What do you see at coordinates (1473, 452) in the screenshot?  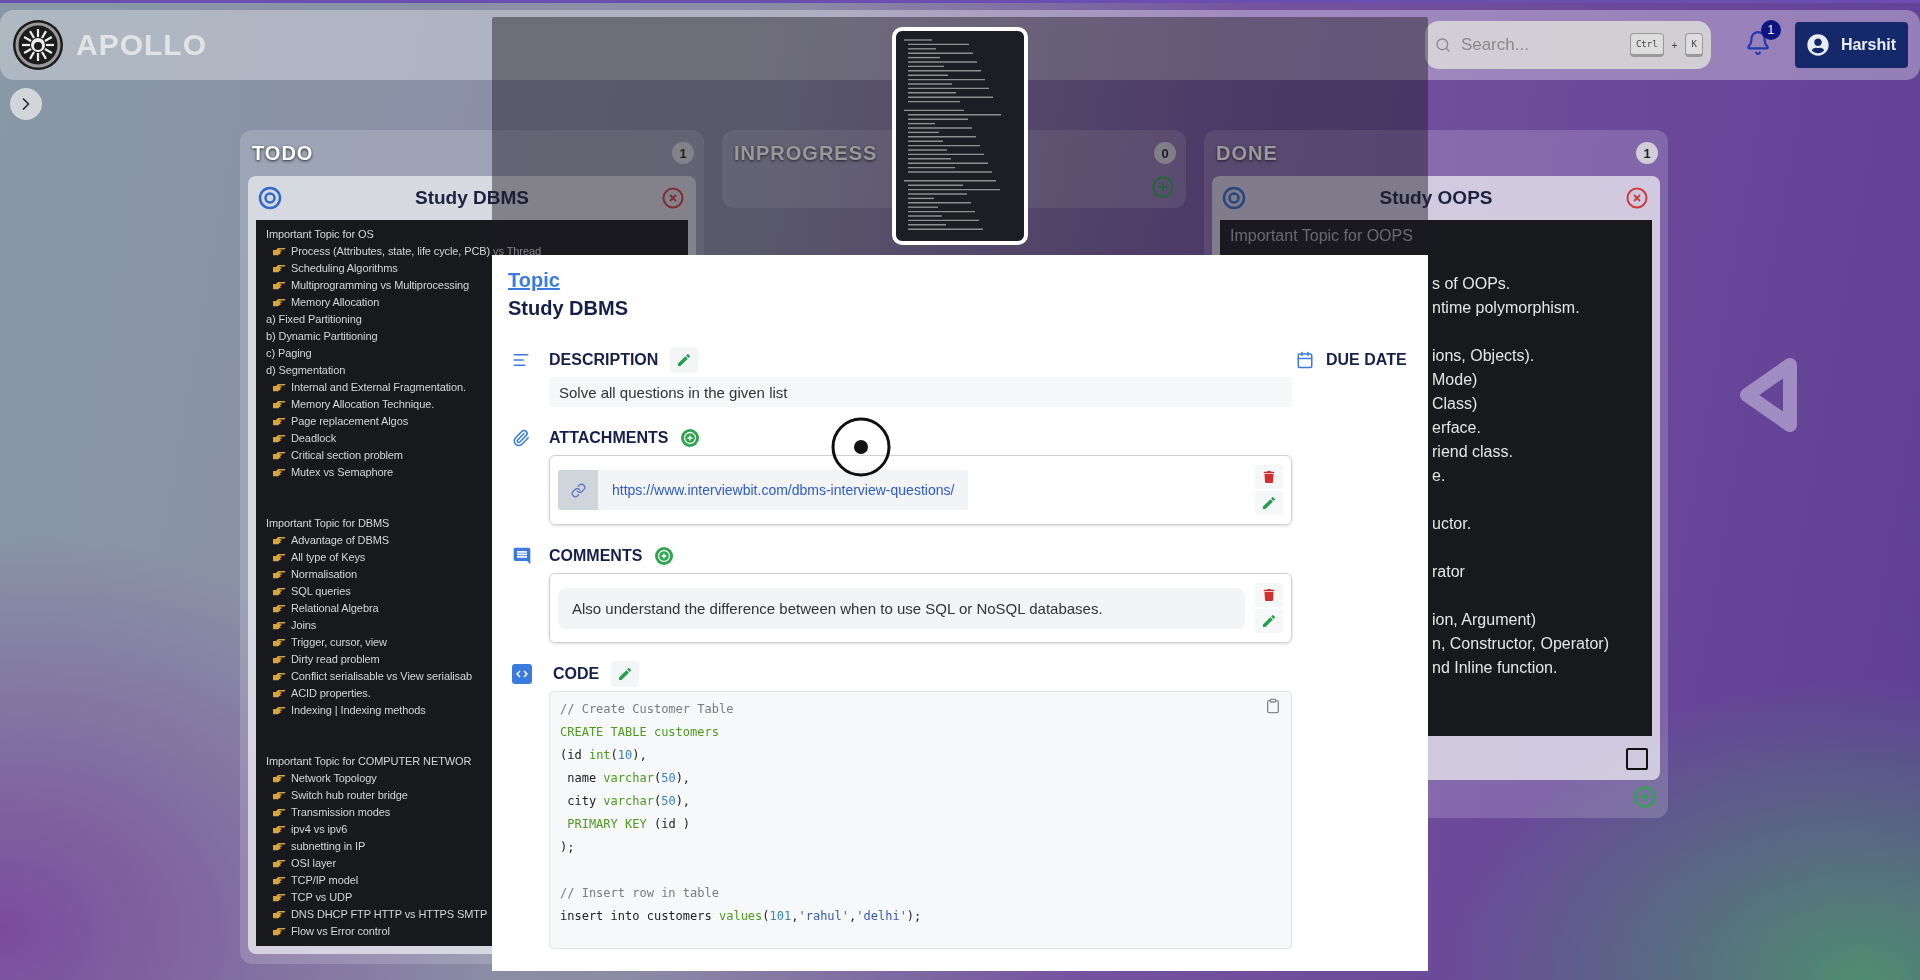 I see `topic-item: riend class.` at bounding box center [1473, 452].